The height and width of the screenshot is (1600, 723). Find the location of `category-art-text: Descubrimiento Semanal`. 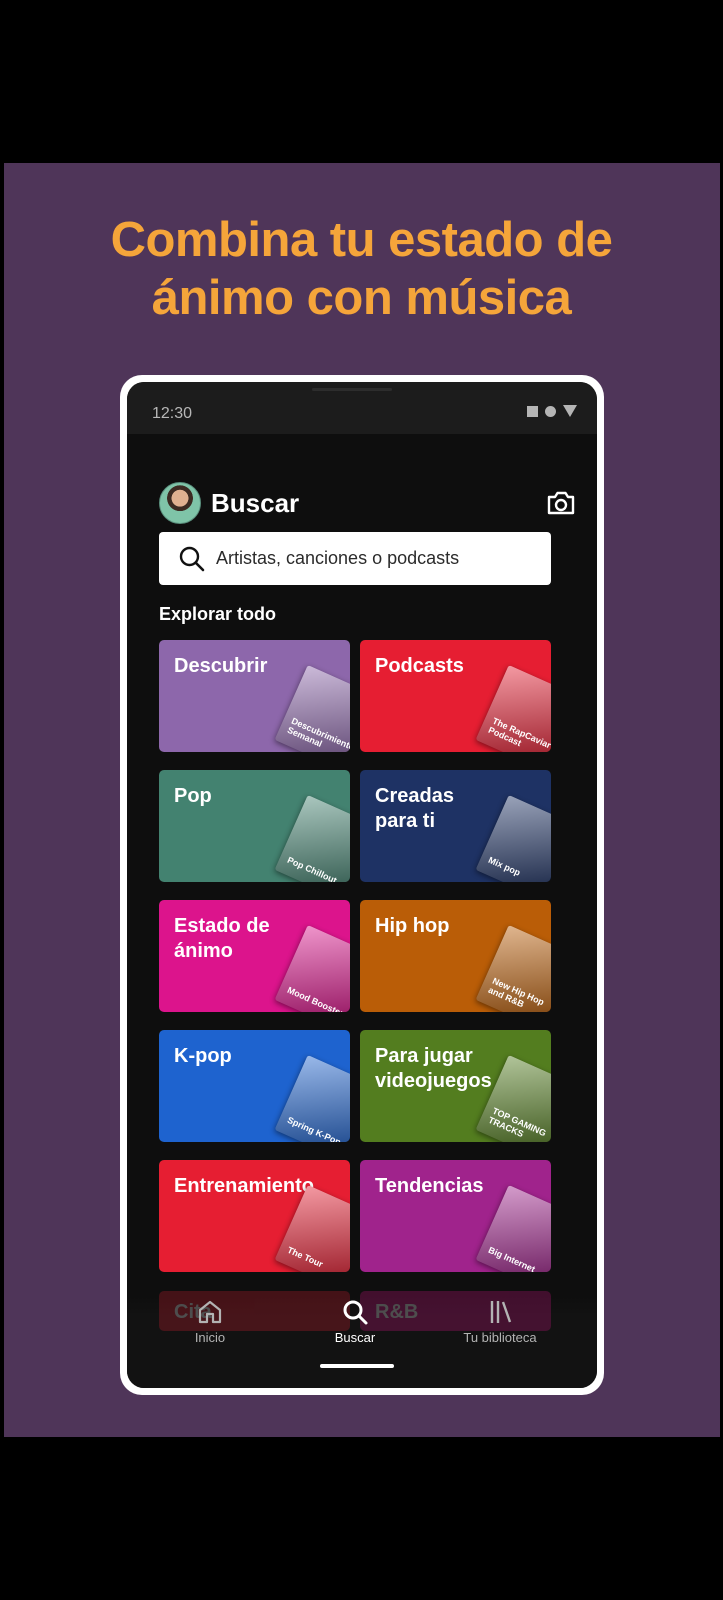

category-art-text: Descubrimiento Semanal is located at coordinates (317, 733).